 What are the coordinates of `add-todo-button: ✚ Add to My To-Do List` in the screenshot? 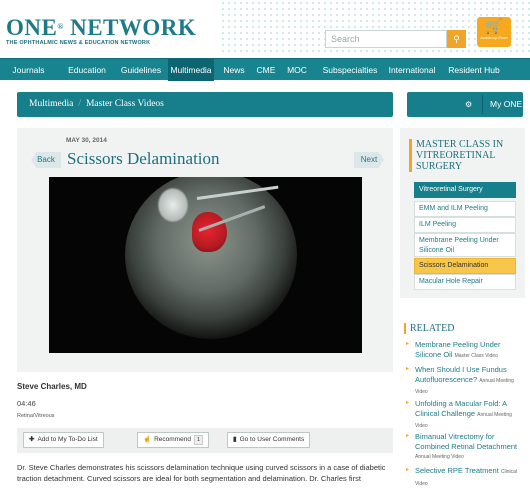 It's located at (63, 440).